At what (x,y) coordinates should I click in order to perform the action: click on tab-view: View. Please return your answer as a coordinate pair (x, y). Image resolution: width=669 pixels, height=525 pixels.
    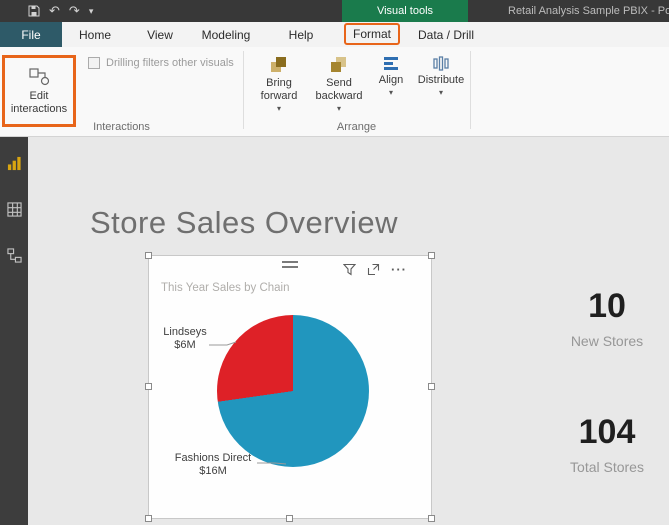
    Looking at the image, I should click on (160, 34).